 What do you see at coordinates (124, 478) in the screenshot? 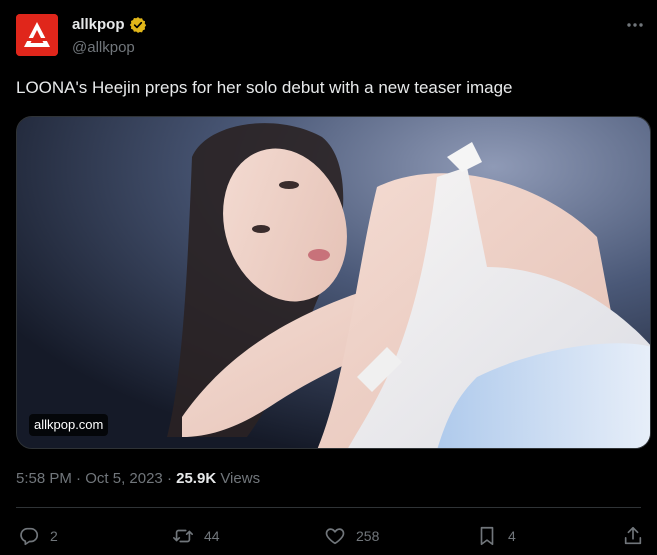
I see `tweet-date: Oct 5, 2023` at bounding box center [124, 478].